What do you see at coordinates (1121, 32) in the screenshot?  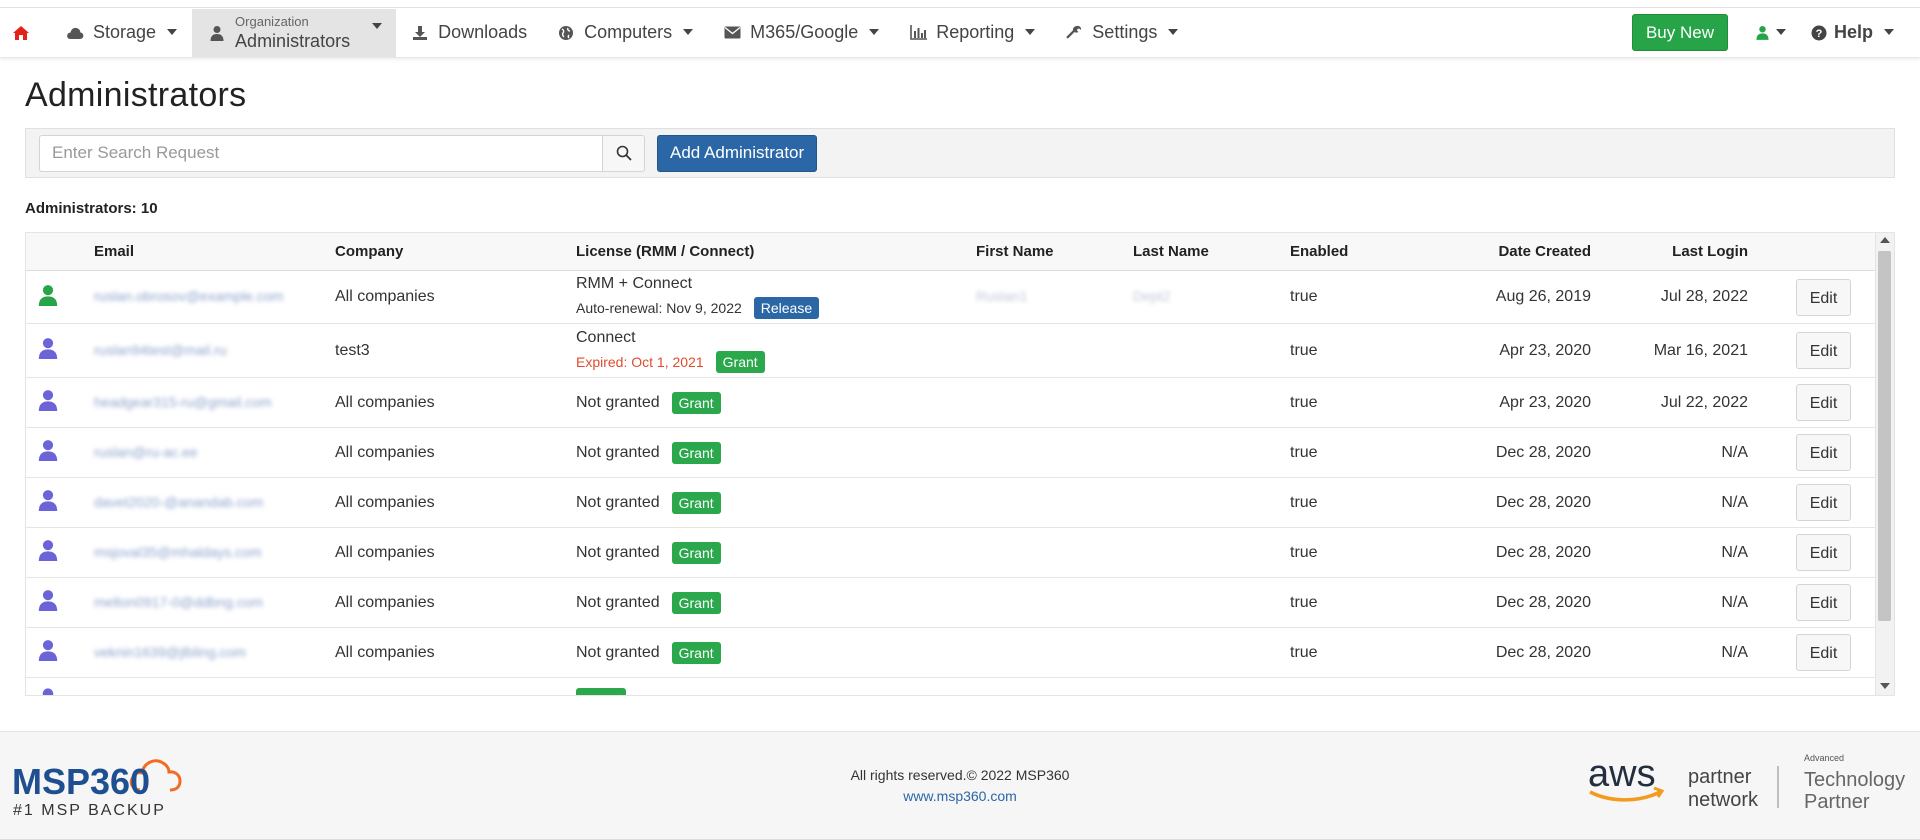 I see `nav-settings: Settings` at bounding box center [1121, 32].